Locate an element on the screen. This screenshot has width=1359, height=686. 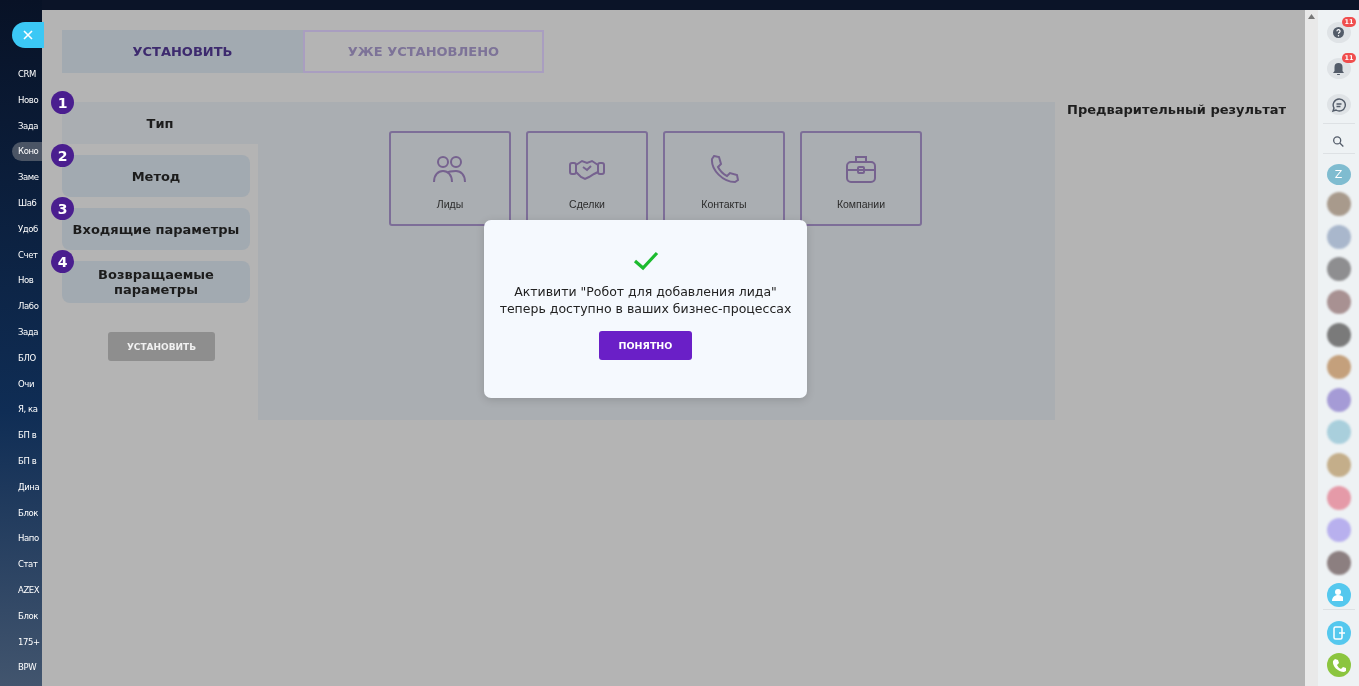
sidebar-item: Шаб is located at coordinates (27, 204).